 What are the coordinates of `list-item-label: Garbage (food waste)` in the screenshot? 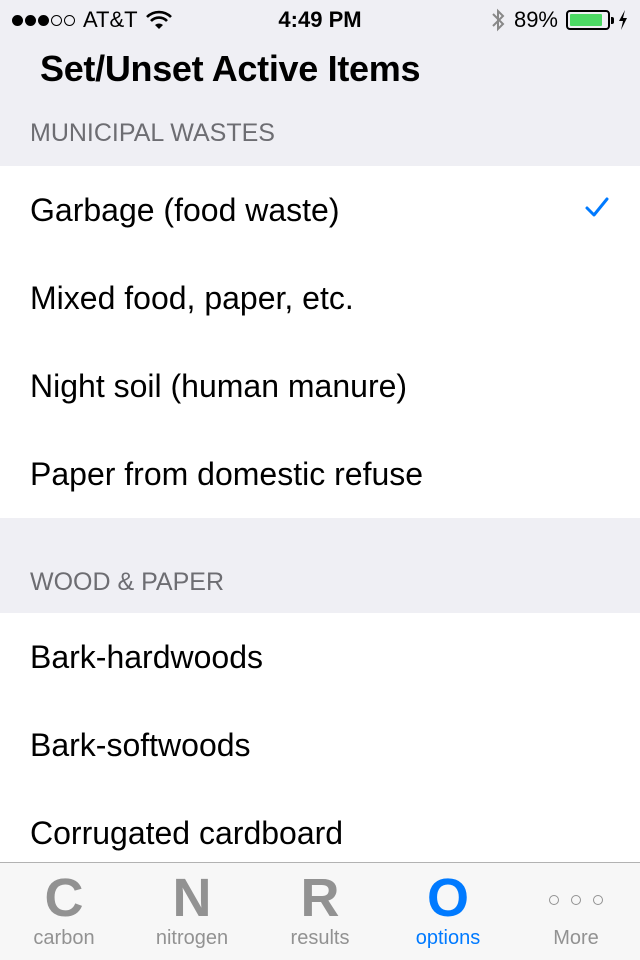 It's located at (185, 209).